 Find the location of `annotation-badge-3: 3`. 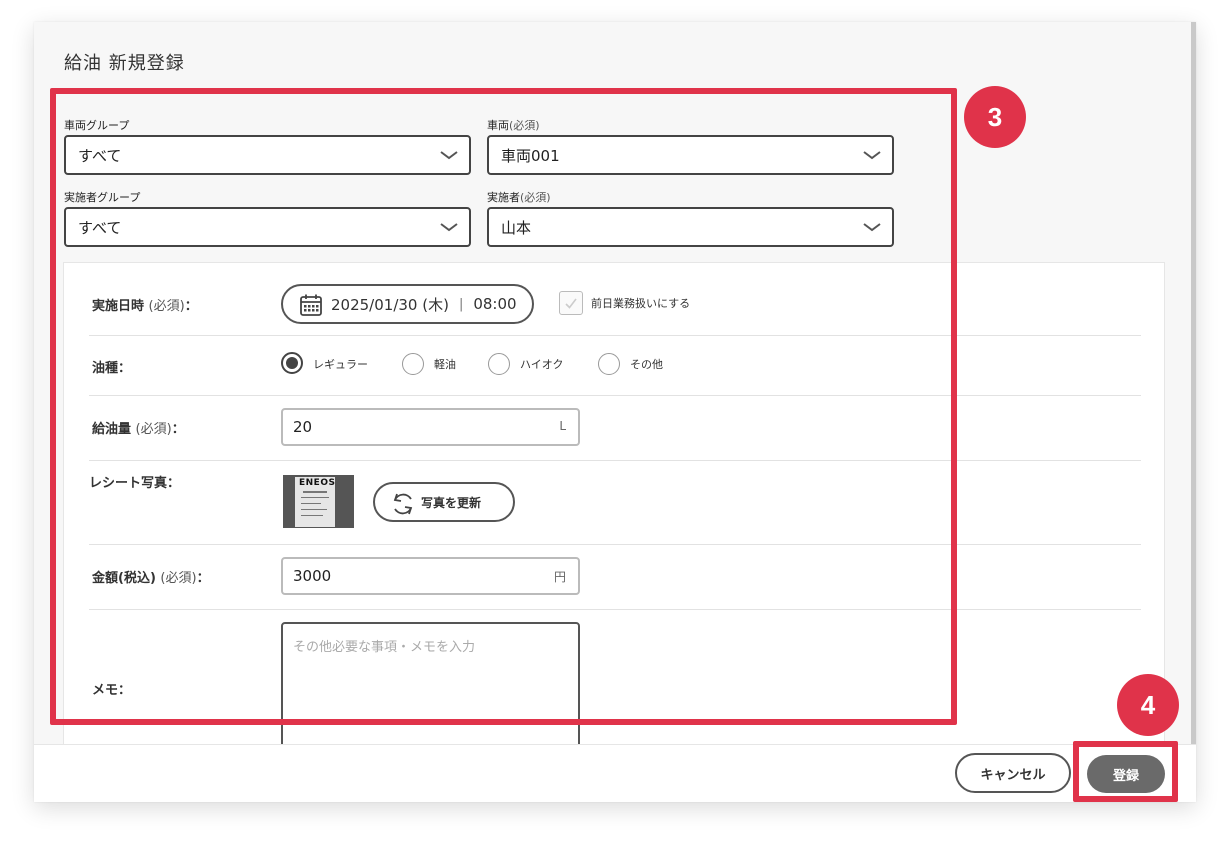

annotation-badge-3: 3 is located at coordinates (995, 117).